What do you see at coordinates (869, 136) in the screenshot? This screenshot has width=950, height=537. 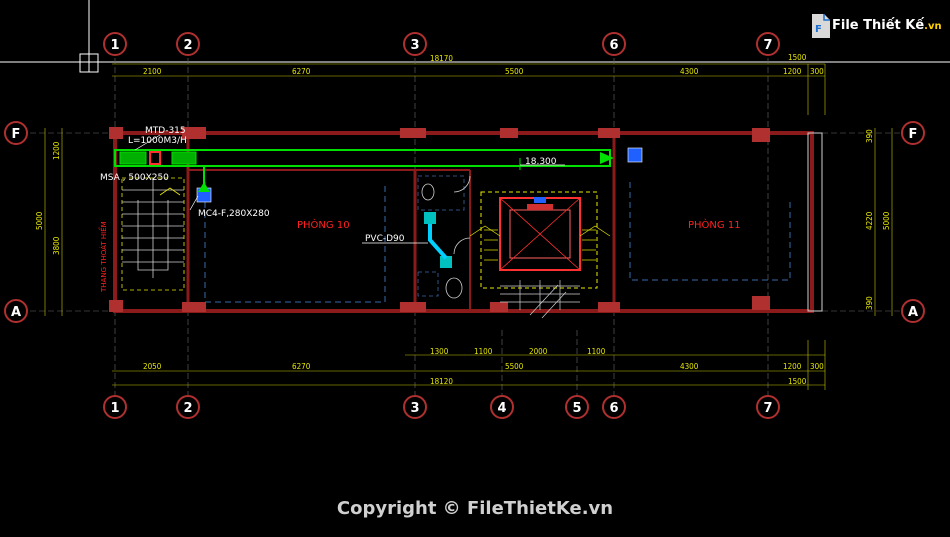 I see `dim-right-top: 390` at bounding box center [869, 136].